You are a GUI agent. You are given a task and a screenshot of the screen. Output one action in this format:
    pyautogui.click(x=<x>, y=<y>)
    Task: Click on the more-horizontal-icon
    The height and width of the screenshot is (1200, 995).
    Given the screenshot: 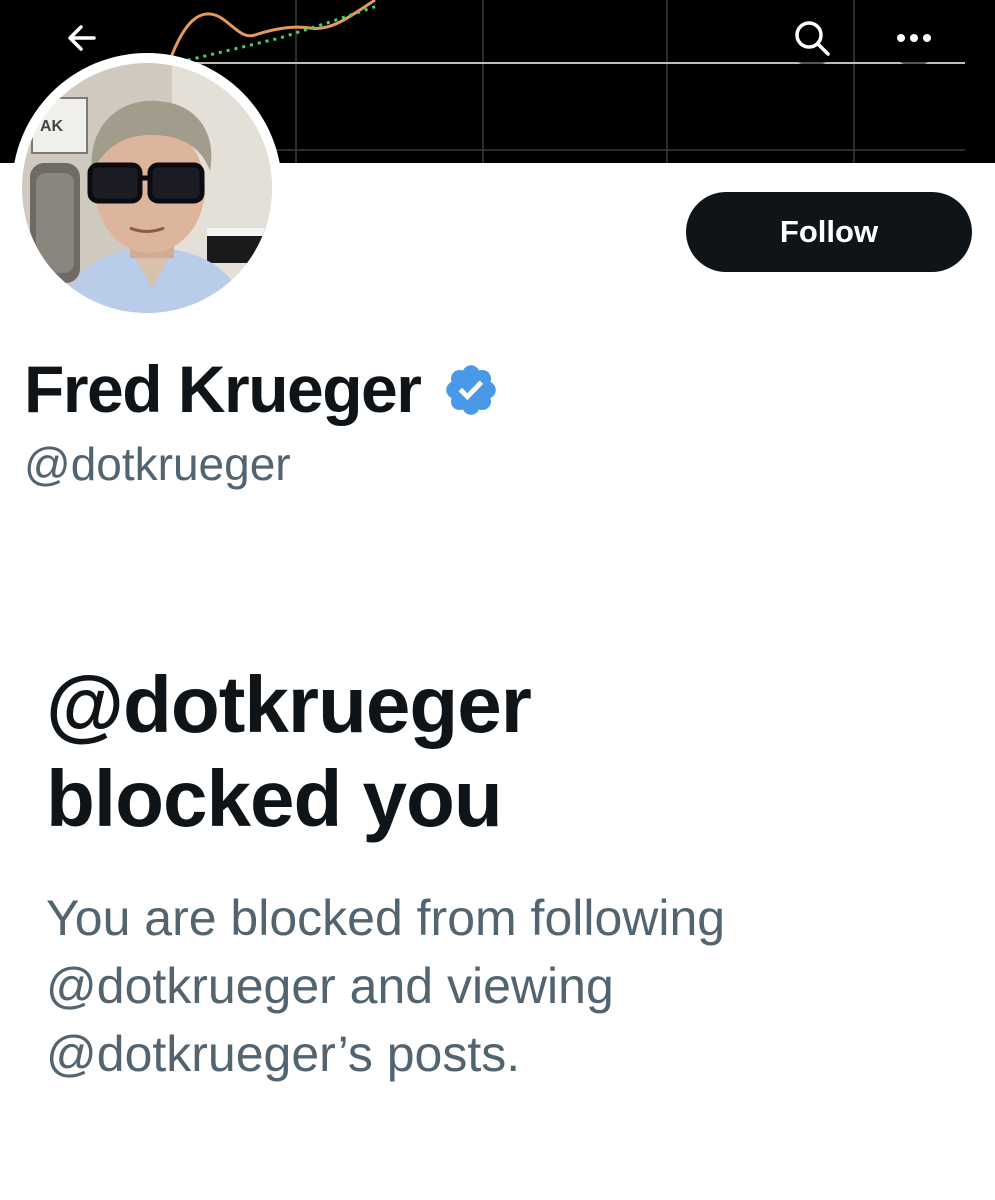 What is the action you would take?
    pyautogui.click(x=914, y=38)
    